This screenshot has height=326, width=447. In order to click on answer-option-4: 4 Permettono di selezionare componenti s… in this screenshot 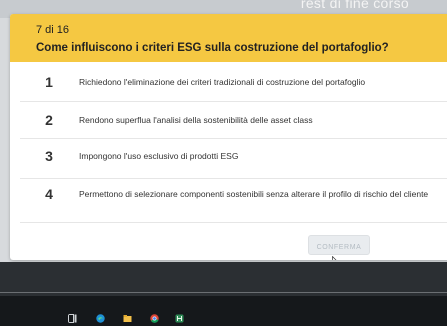, I will do `click(239, 199)`.